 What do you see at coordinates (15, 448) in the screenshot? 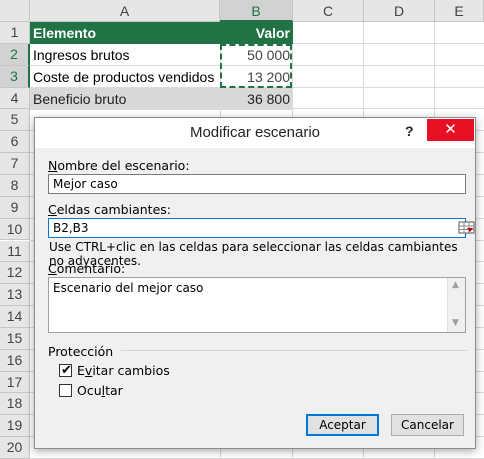
I see `row-header-20: 20` at bounding box center [15, 448].